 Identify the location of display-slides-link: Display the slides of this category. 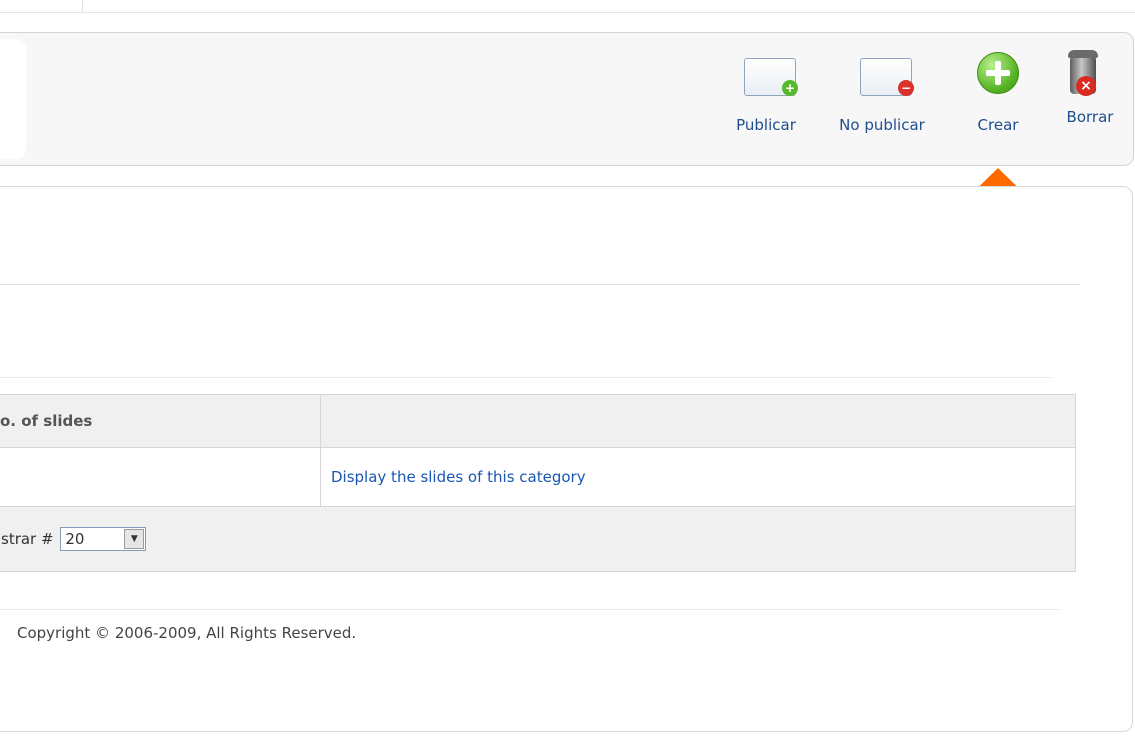
(698, 477).